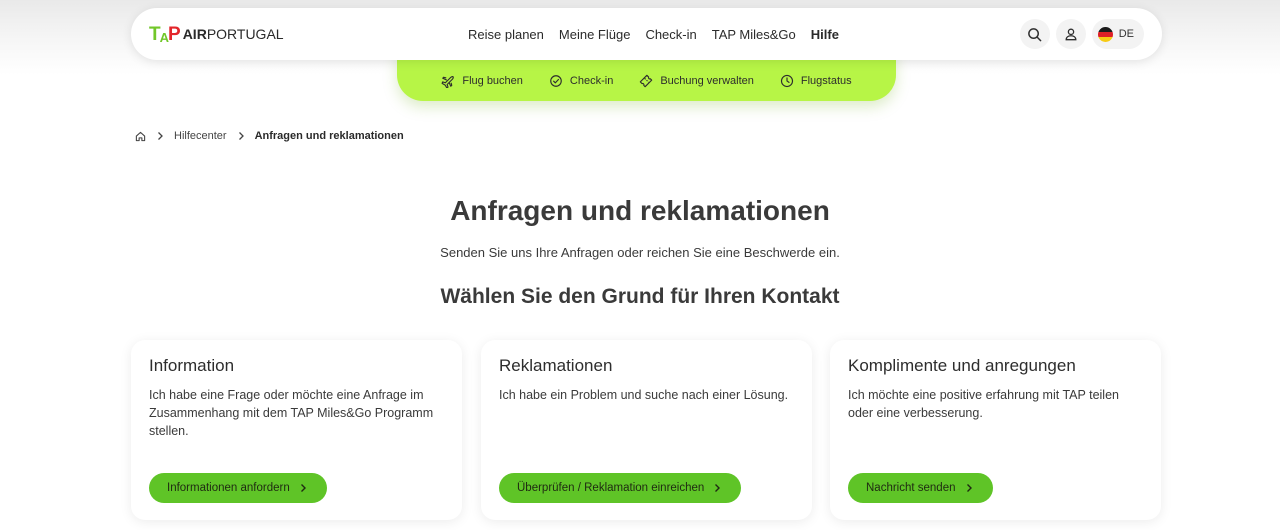 This screenshot has width=1280, height=530. What do you see at coordinates (238, 488) in the screenshot?
I see `informationen-anfordern-button: Informationen anfordern` at bounding box center [238, 488].